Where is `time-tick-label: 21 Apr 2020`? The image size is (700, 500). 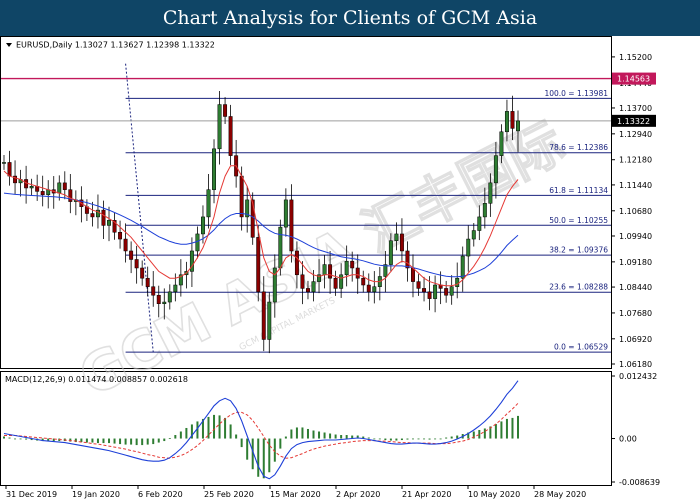
time-tick-label: 21 Apr 2020 is located at coordinates (426, 494).